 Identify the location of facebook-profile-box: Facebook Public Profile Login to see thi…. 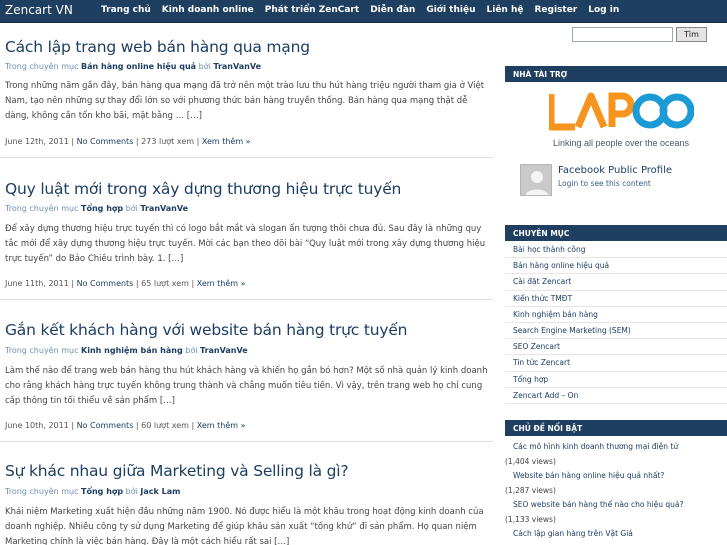
(620, 179).